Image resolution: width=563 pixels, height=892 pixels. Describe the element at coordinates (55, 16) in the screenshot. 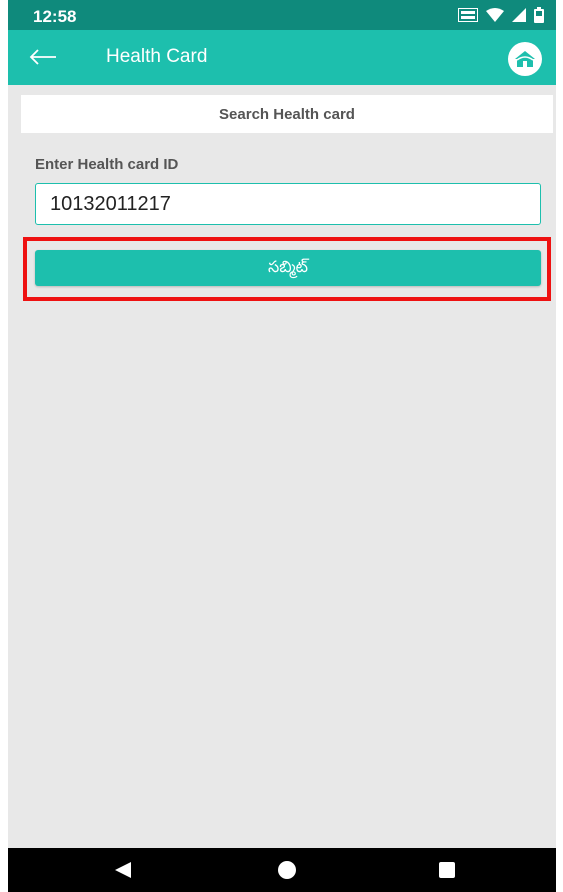

I see `status-time: 12:58` at that location.